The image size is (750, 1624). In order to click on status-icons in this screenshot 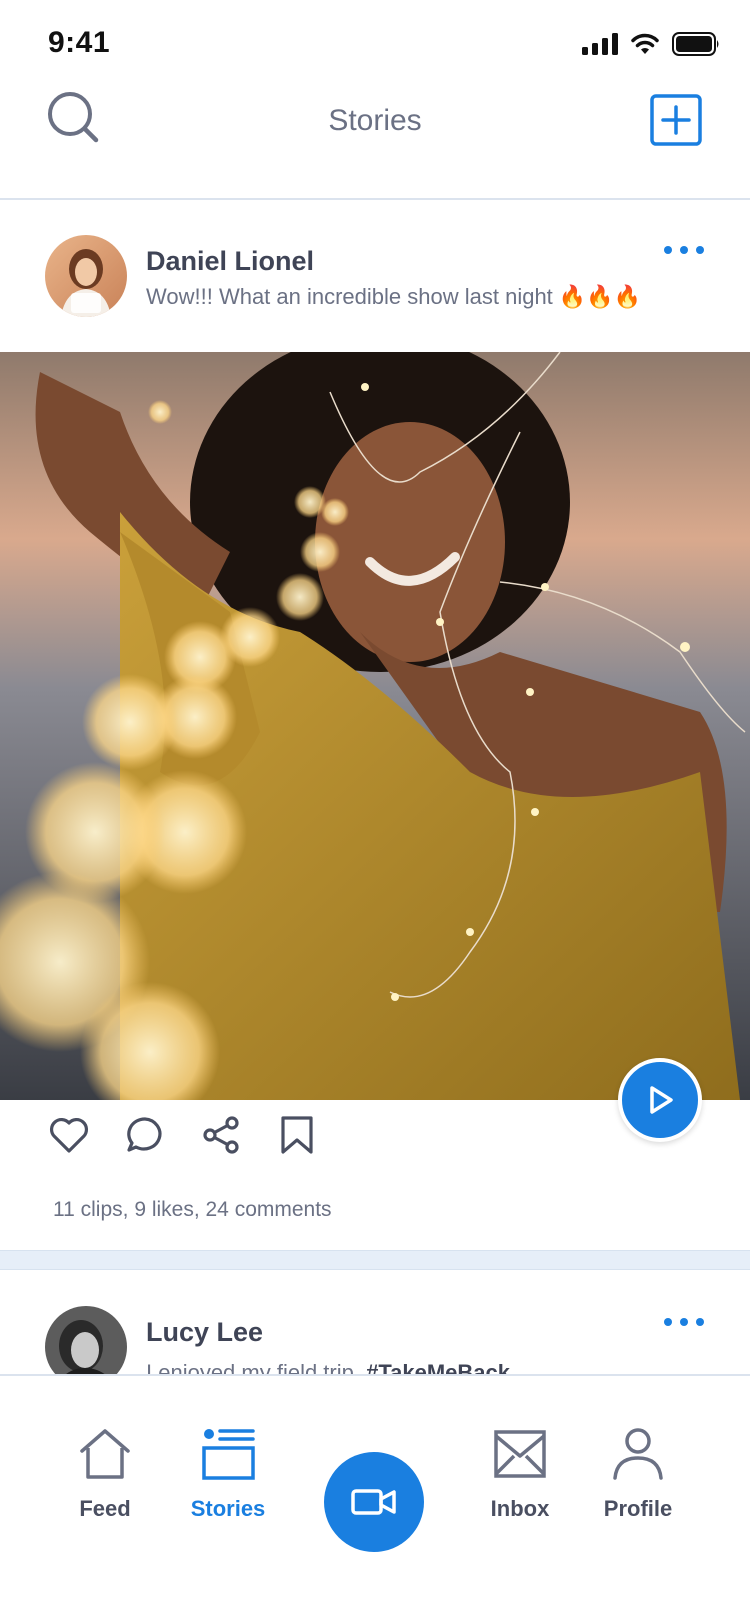, I will do `click(651, 44)`.